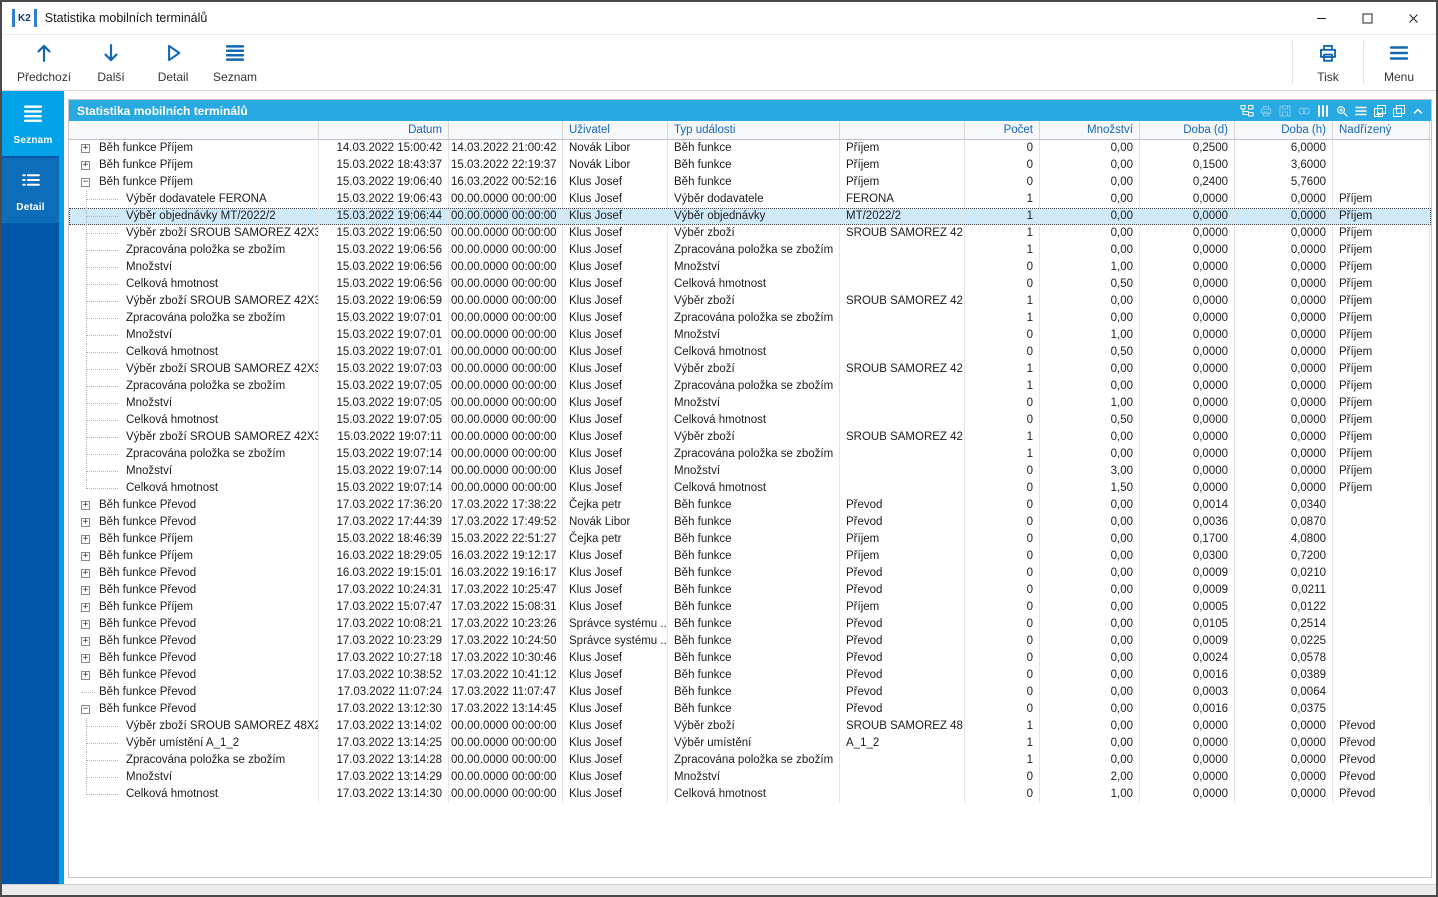 The image size is (1438, 897). Describe the element at coordinates (1380, 111) in the screenshot. I see `new-window-icon` at that location.